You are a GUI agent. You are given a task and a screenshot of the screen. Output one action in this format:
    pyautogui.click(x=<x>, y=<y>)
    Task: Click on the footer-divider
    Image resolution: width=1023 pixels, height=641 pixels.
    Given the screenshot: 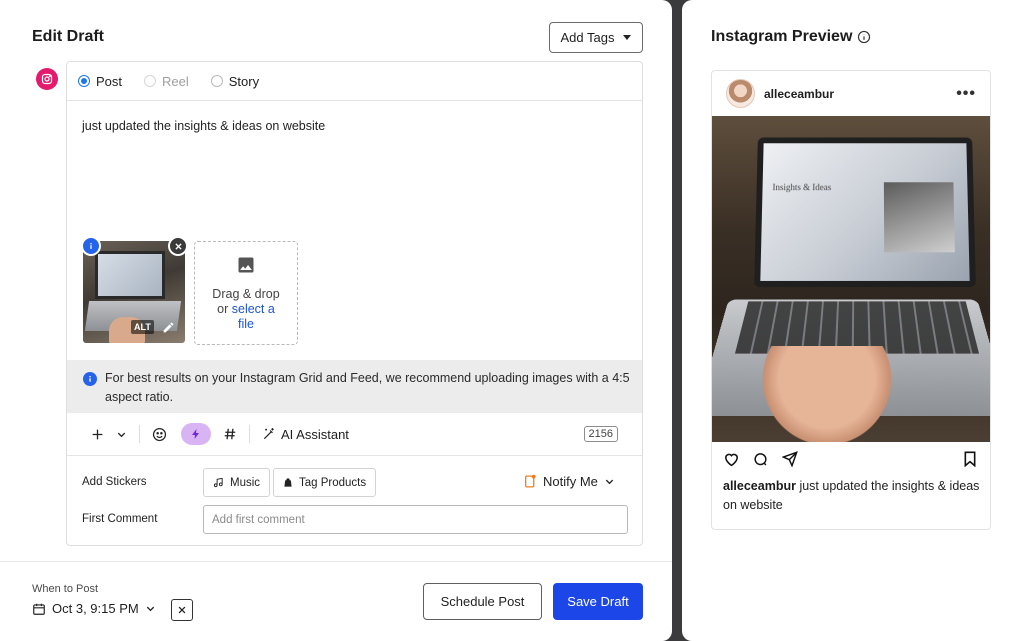 What is the action you would take?
    pyautogui.click(x=336, y=561)
    